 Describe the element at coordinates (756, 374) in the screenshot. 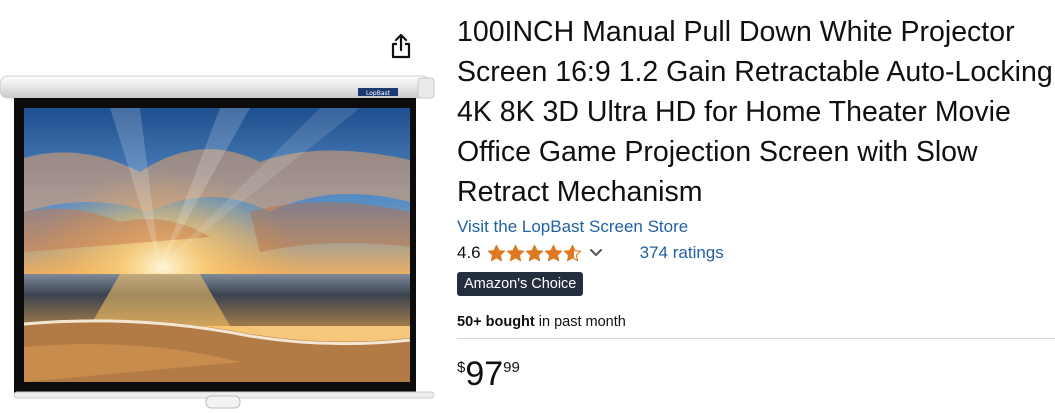

I see `price: $ 97 99` at that location.